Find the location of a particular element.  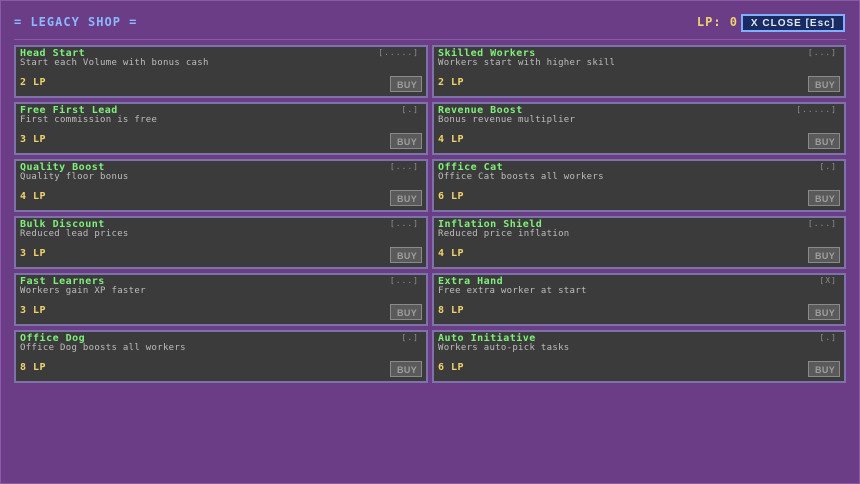

upgrade-description: Workers start with higher skill is located at coordinates (527, 63).